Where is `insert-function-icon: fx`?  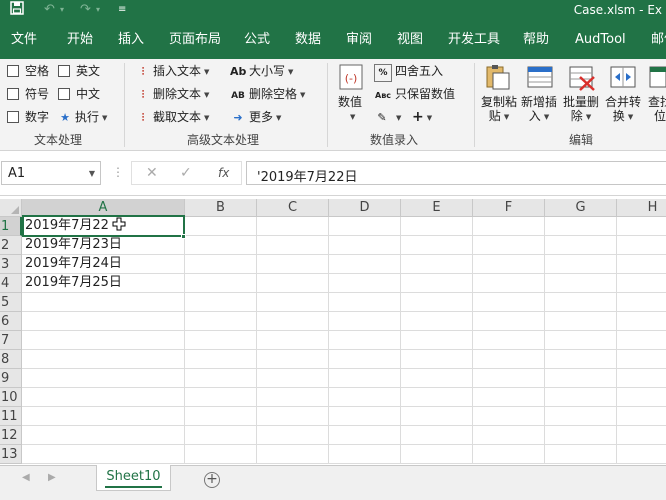
insert-function-icon: fx is located at coordinates (223, 173).